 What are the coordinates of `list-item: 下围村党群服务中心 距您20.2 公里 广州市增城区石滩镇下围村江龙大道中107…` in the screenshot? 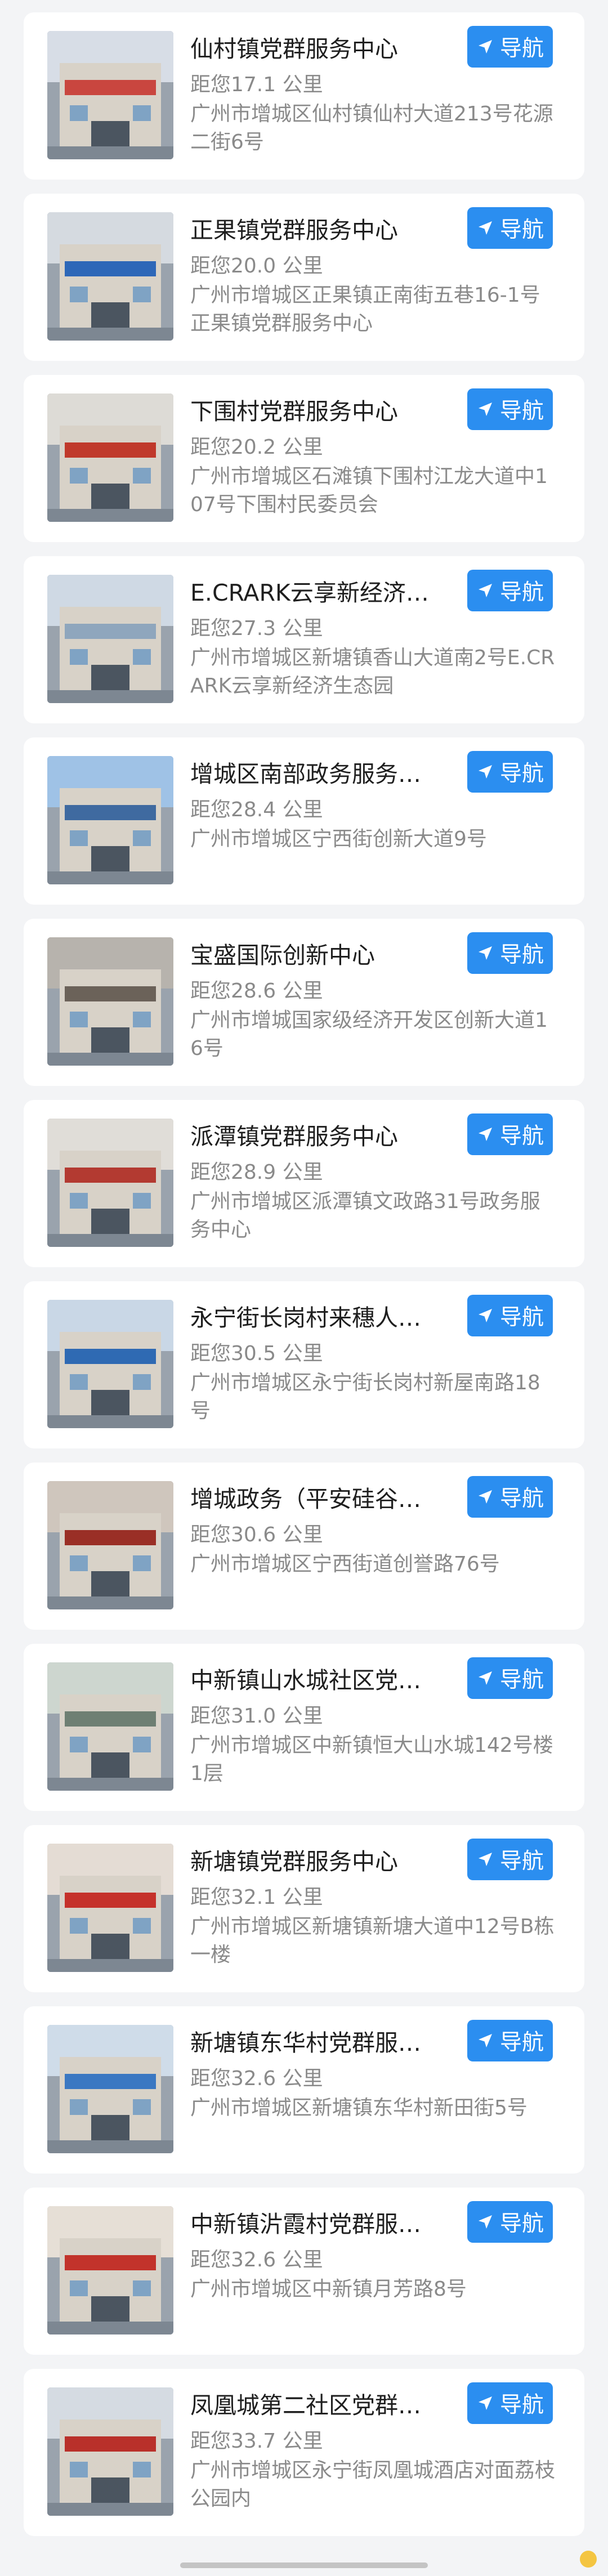 It's located at (304, 458).